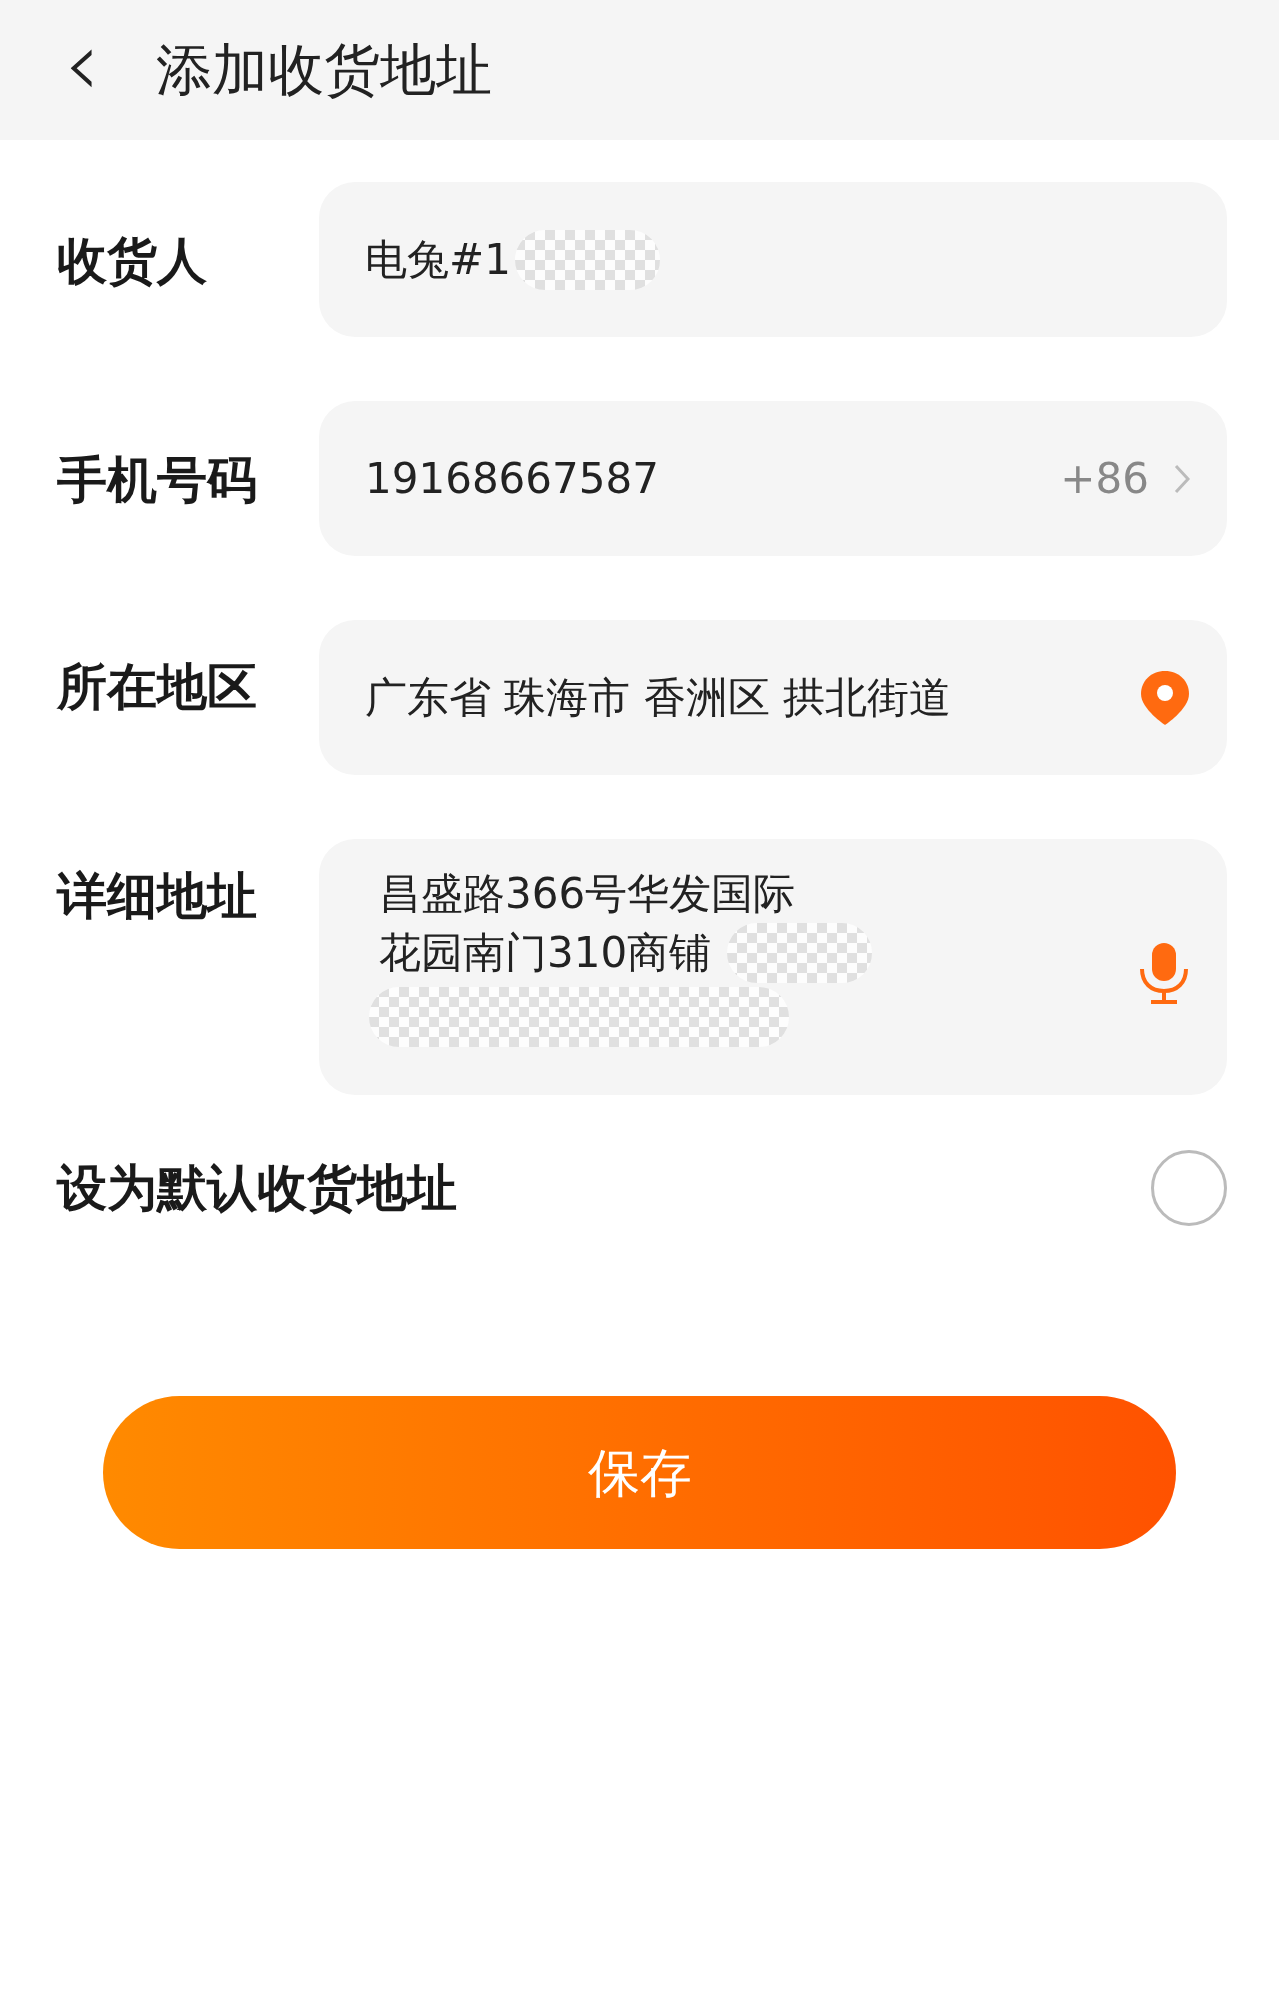  I want to click on address-line: 昌盛路366号华发国际, so click(587, 894).